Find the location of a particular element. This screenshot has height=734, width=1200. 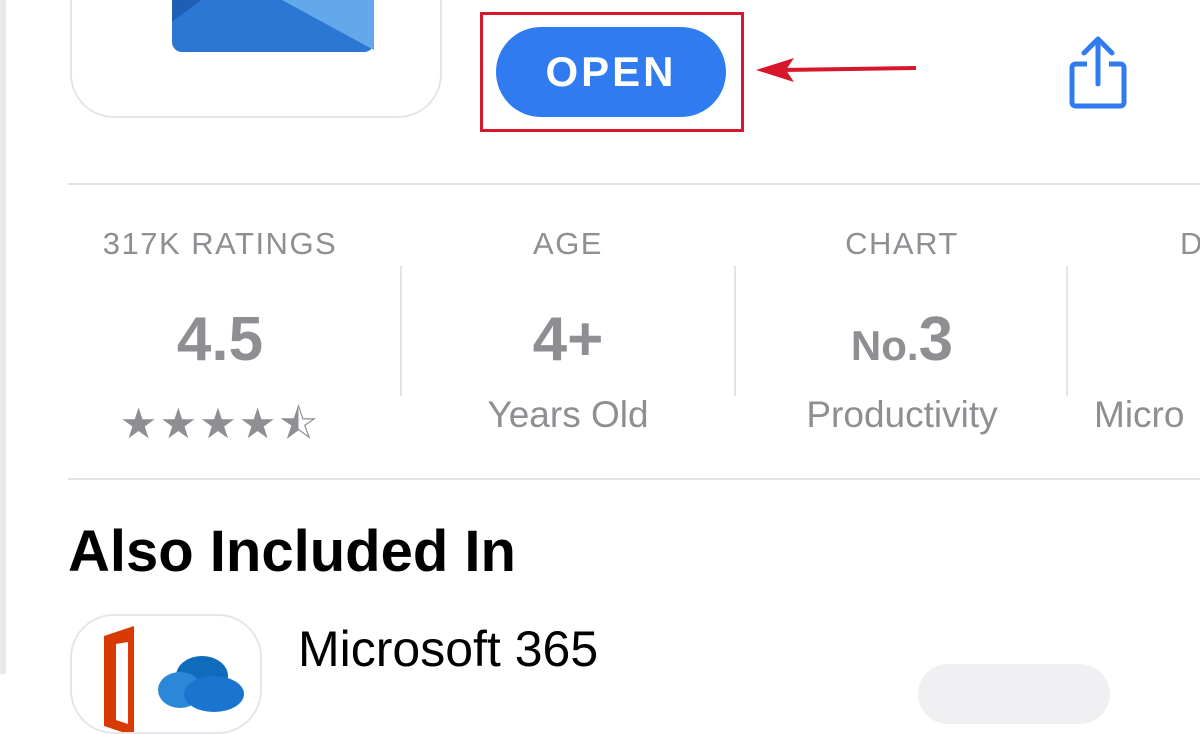

age-sub: Years Old is located at coordinates (568, 414).